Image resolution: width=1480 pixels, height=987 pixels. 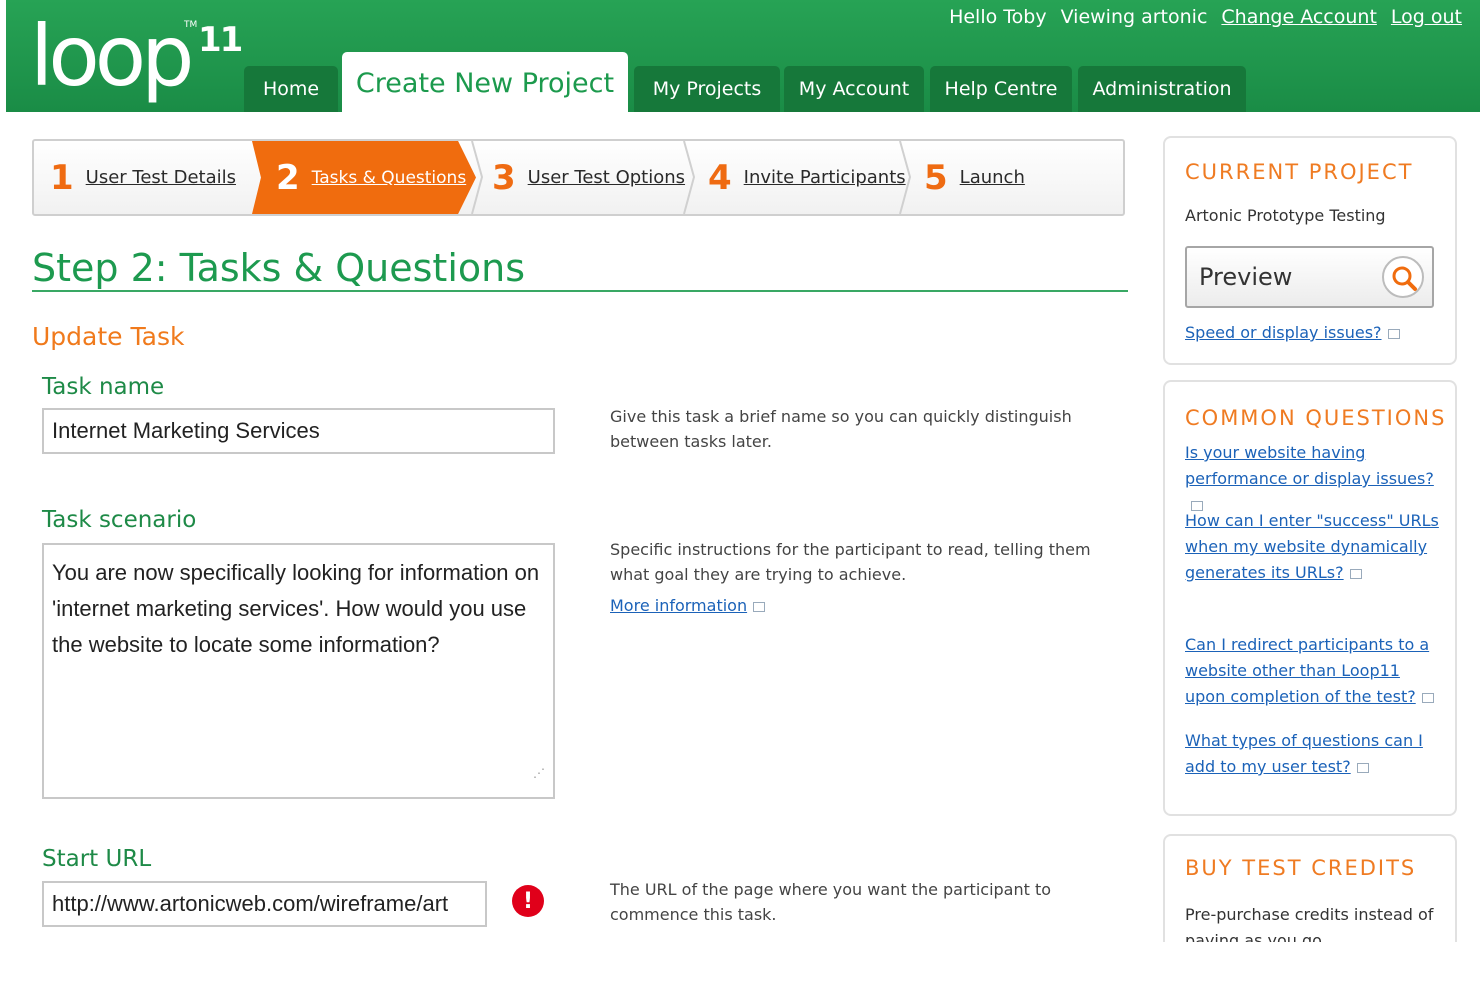 I want to click on step-number: 3, so click(x=504, y=177).